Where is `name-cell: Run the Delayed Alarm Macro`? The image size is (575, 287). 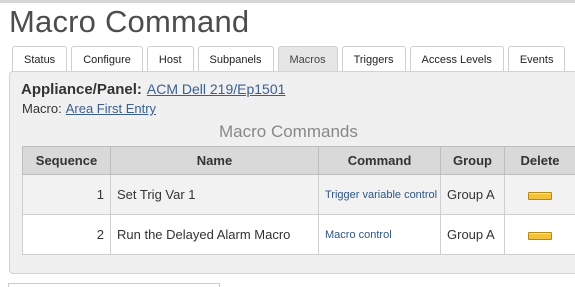 name-cell: Run the Delayed Alarm Macro is located at coordinates (214, 234).